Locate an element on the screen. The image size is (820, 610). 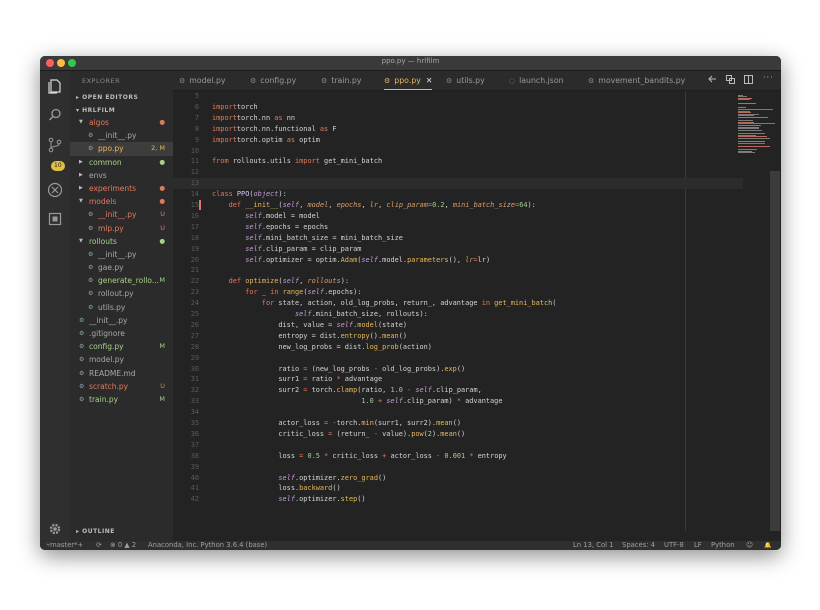
search-icon is located at coordinates (55, 115).